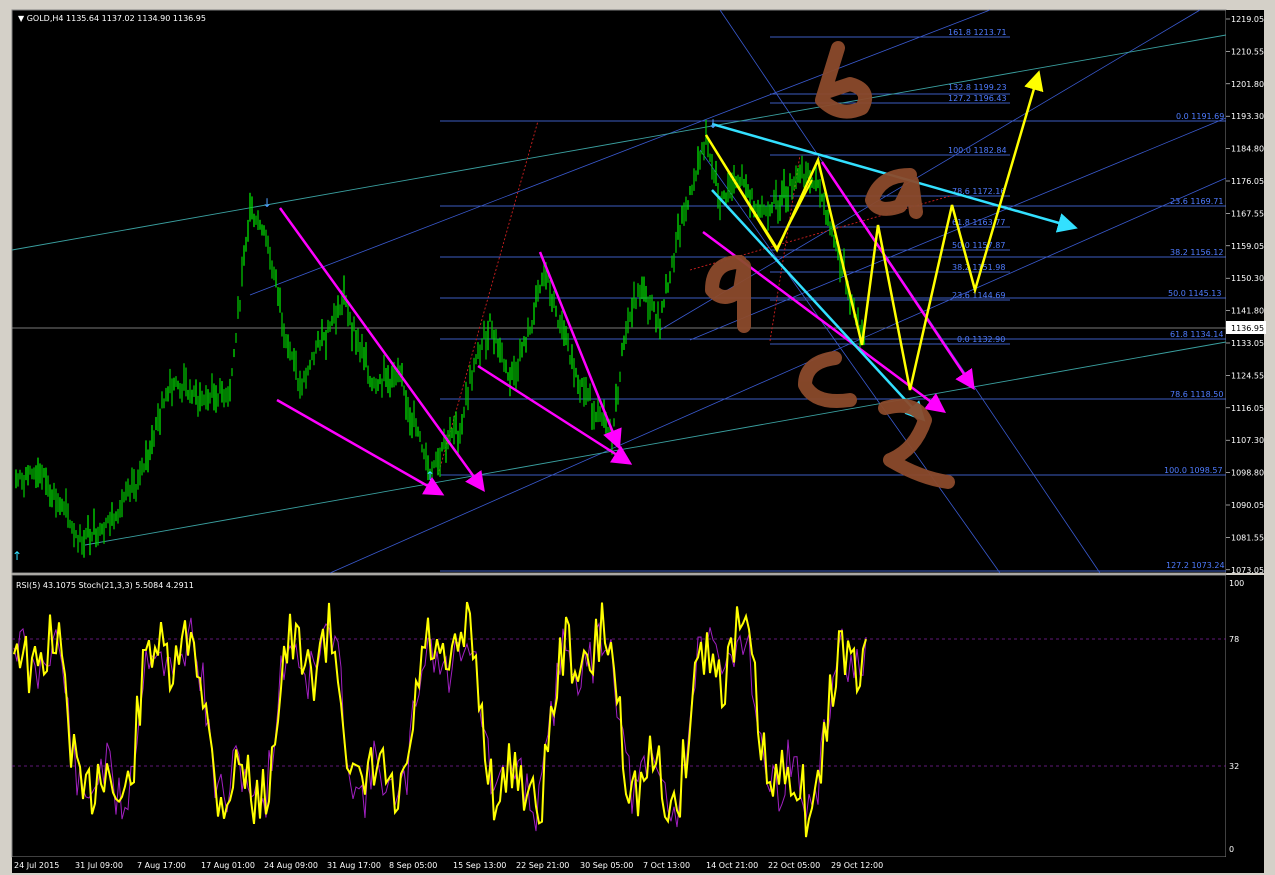 Image resolution: width=1275 pixels, height=875 pixels. What do you see at coordinates (1247, 19) in the screenshot?
I see `price-tick-label: 1219.05` at bounding box center [1247, 19].